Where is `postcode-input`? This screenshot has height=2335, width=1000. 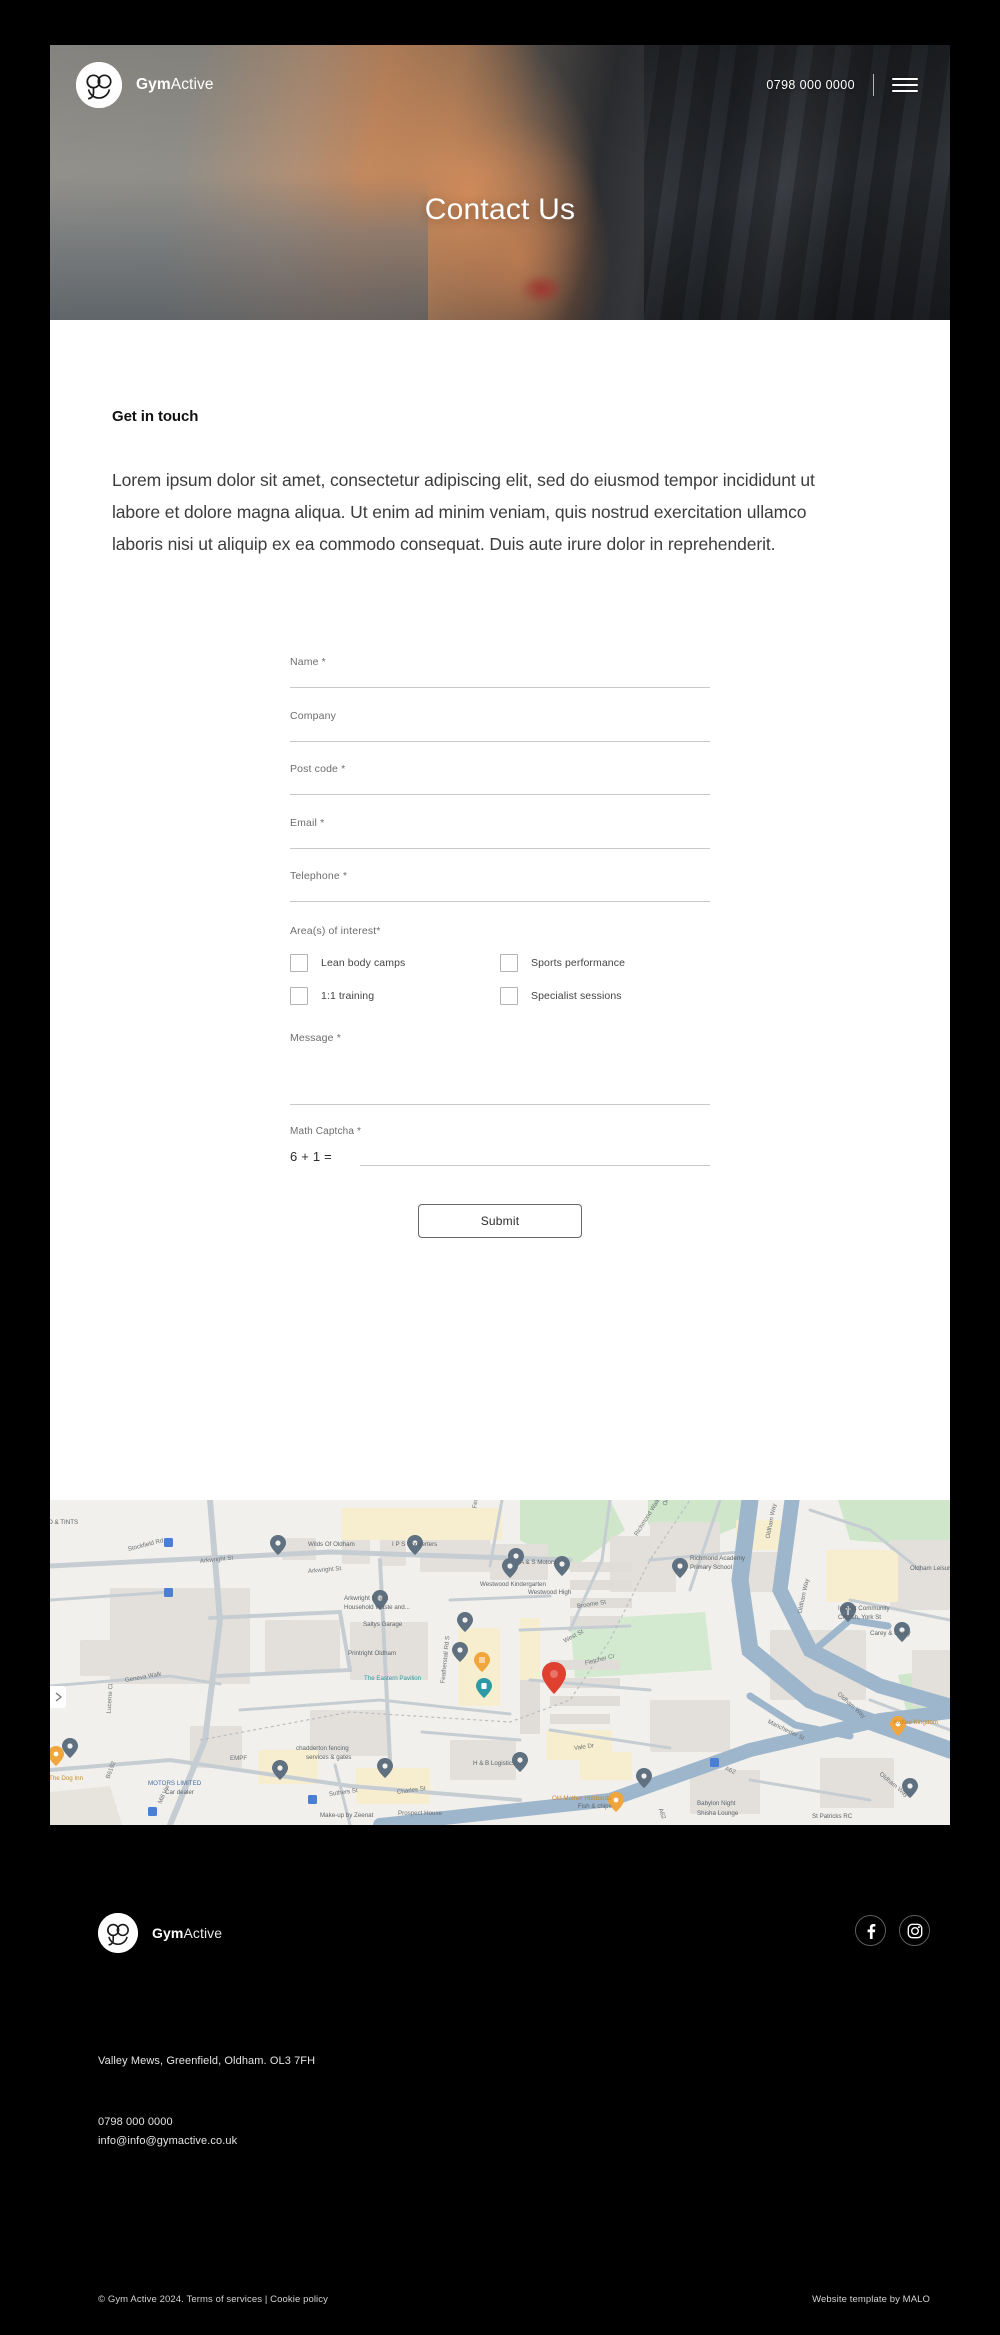
postcode-input is located at coordinates (500, 787).